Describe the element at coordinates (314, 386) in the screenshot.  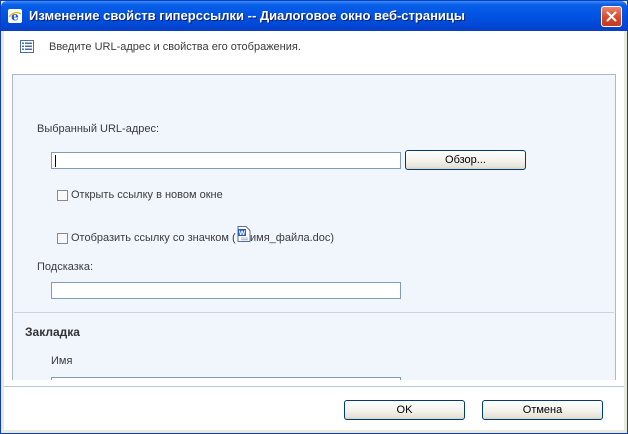
I see `footer-separator` at that location.